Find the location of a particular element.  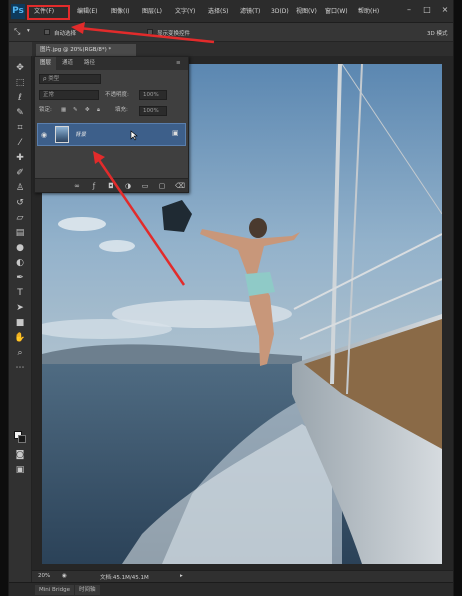

menu-filter: 滤镜(T) is located at coordinates (250, 11).